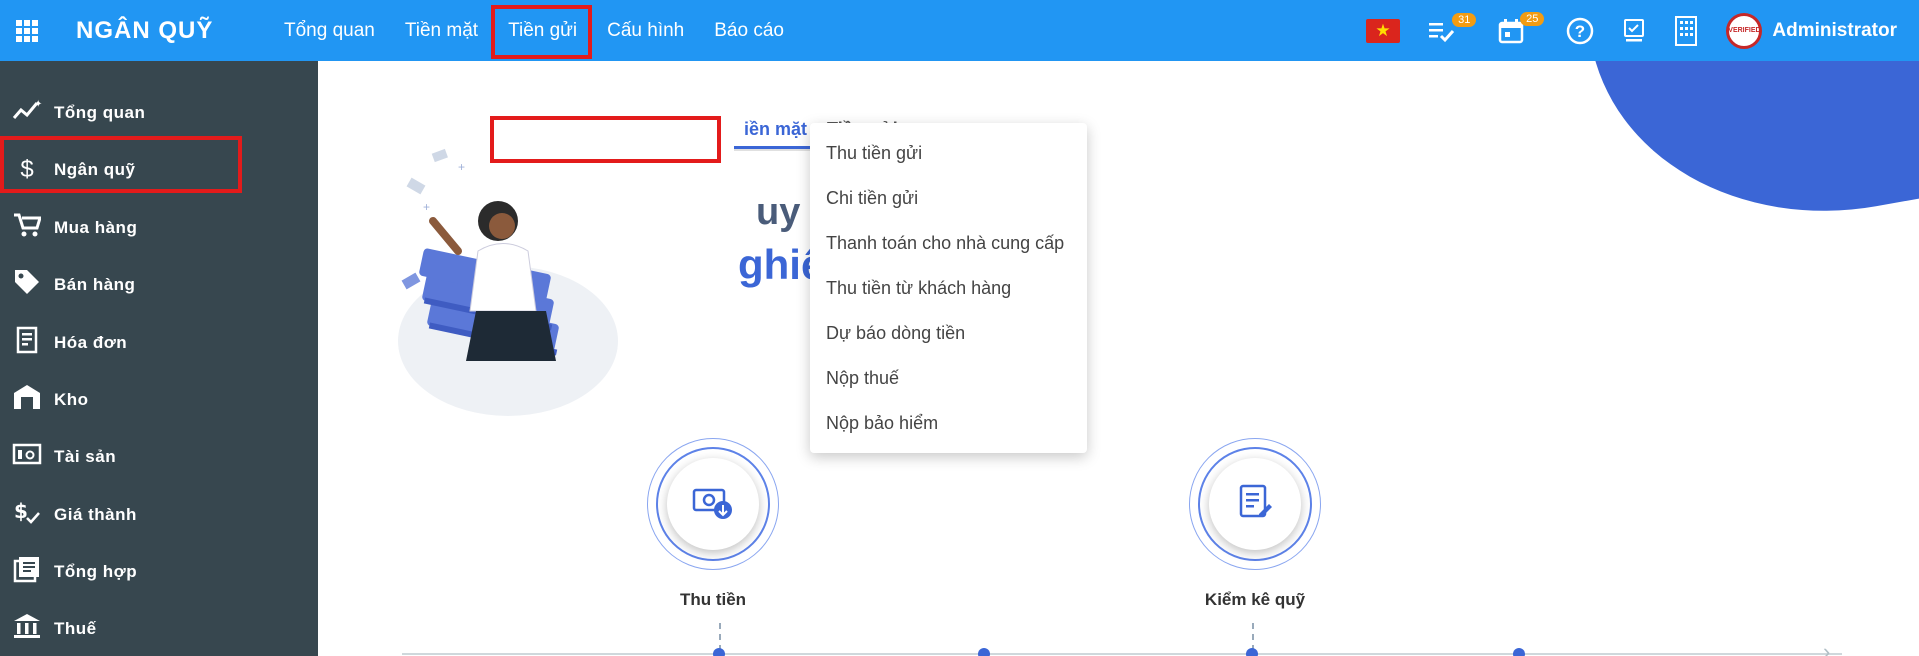  Describe the element at coordinates (542, 30) in the screenshot. I see `nav-tien-gui: Tiền gửi` at that location.